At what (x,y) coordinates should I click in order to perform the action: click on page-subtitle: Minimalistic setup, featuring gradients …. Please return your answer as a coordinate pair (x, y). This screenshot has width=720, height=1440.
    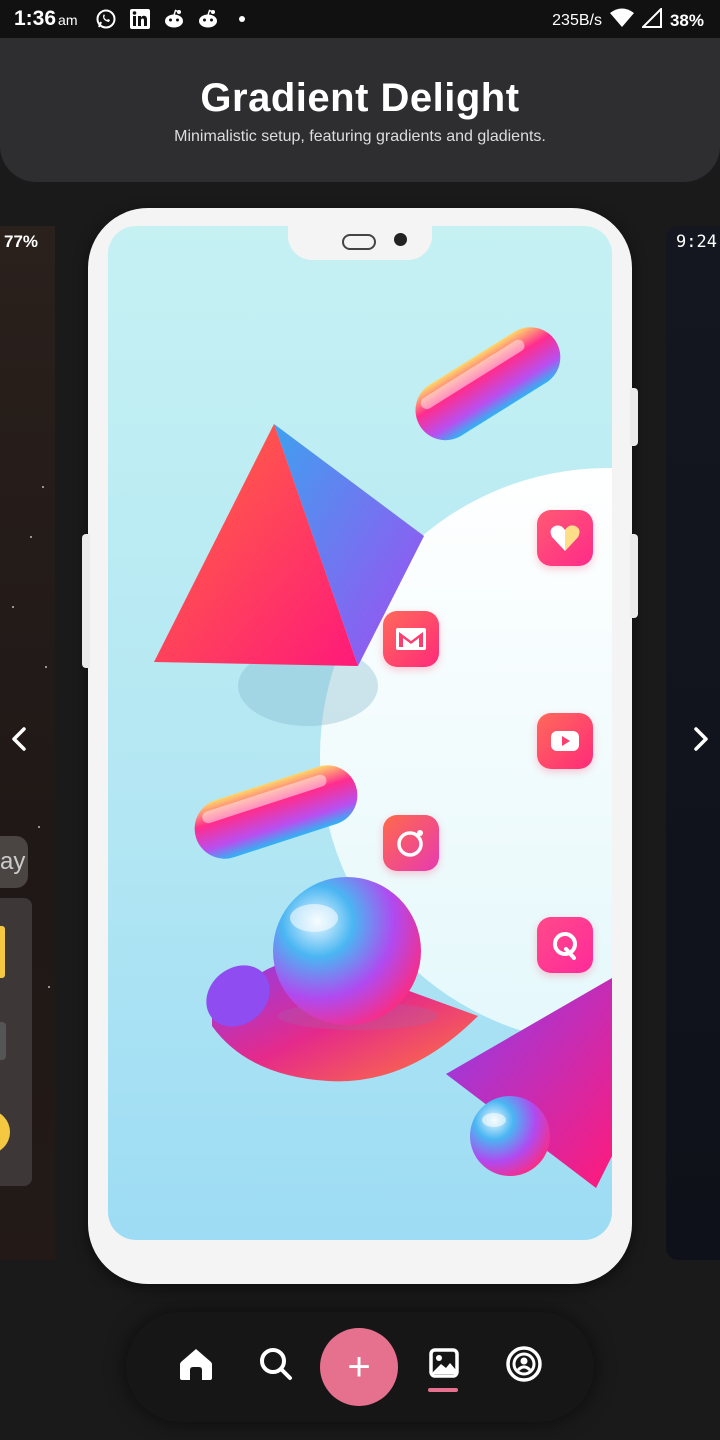
    Looking at the image, I should click on (360, 136).